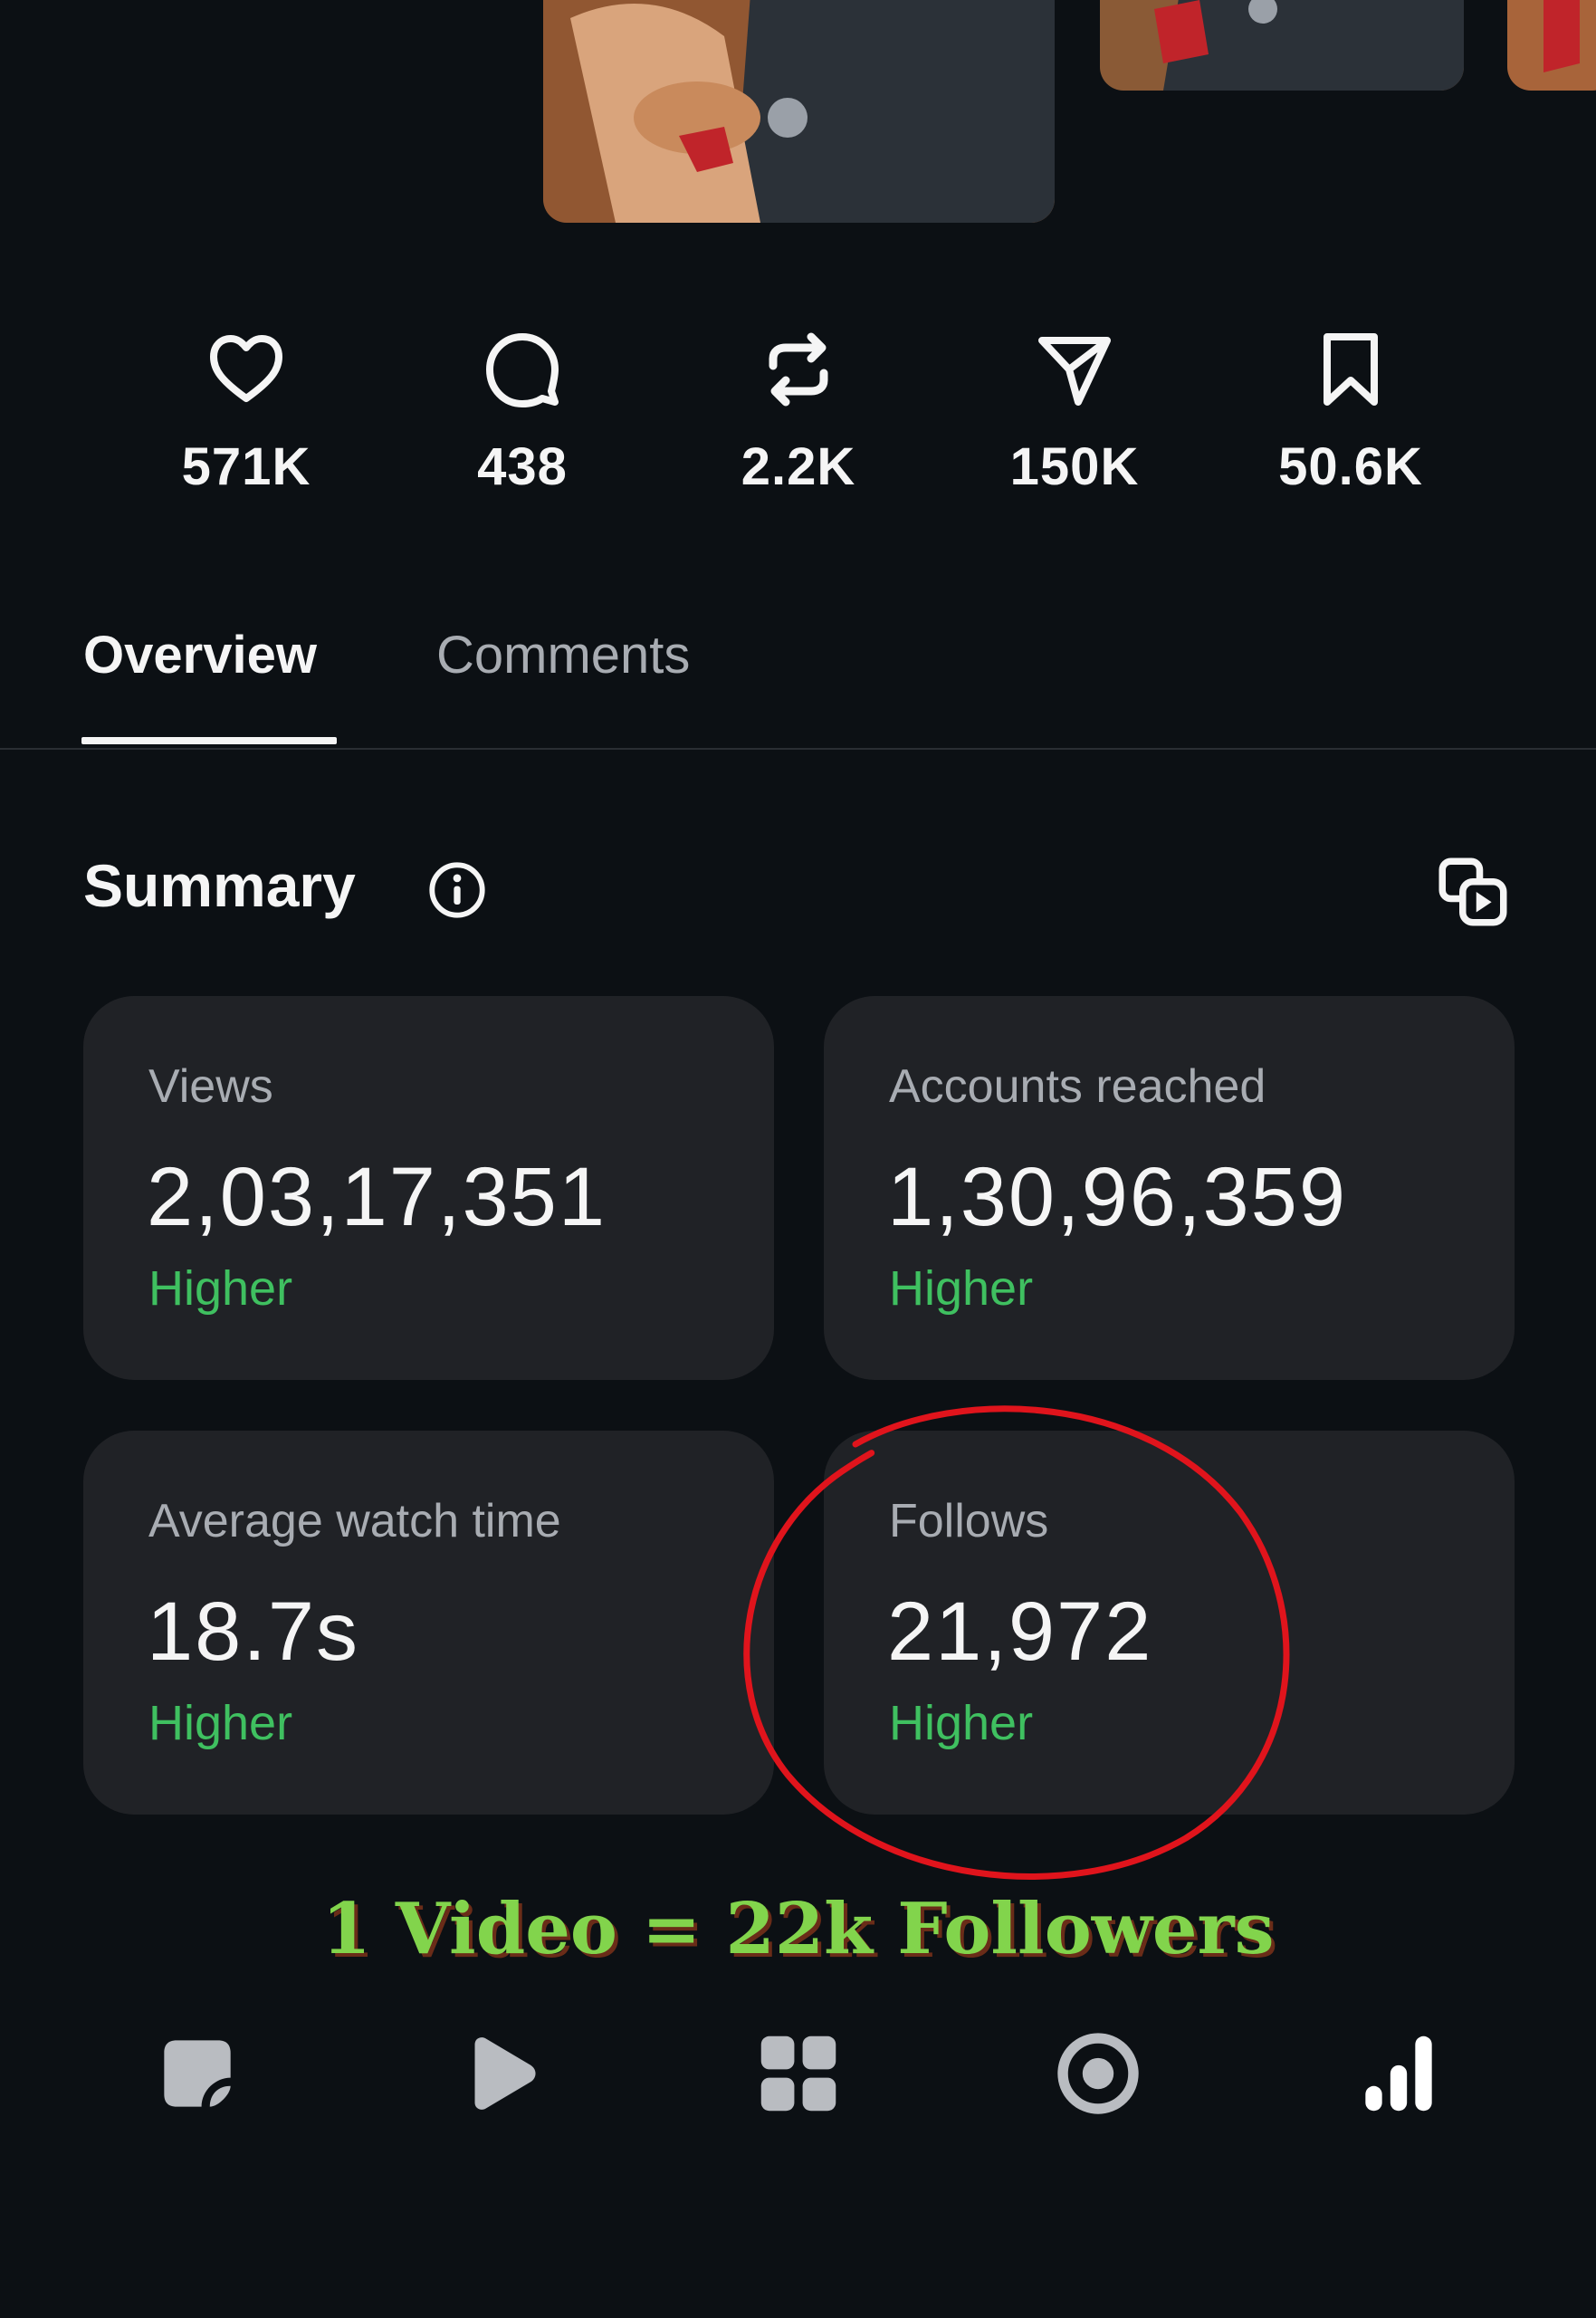 This screenshot has height=2318, width=1596. Describe the element at coordinates (1098, 2073) in the screenshot. I see `record-icon` at that location.